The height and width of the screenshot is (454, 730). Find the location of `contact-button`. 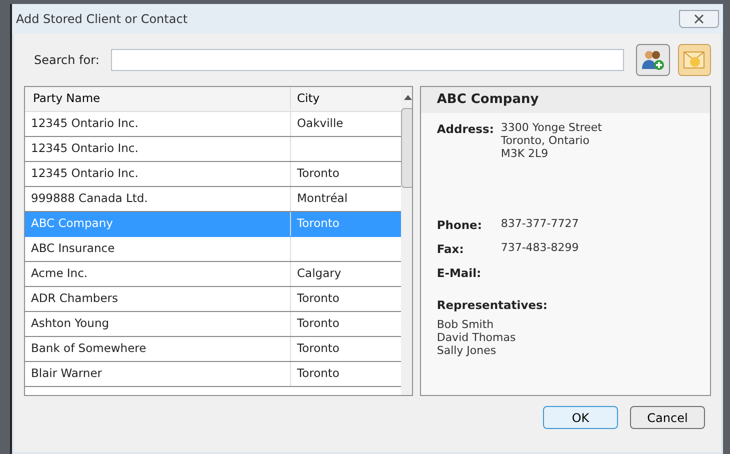

contact-button is located at coordinates (694, 60).